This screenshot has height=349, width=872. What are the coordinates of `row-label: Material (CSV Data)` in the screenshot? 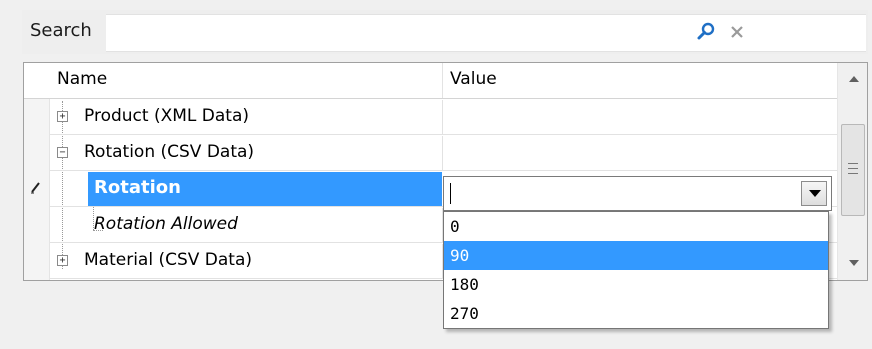 It's located at (168, 260).